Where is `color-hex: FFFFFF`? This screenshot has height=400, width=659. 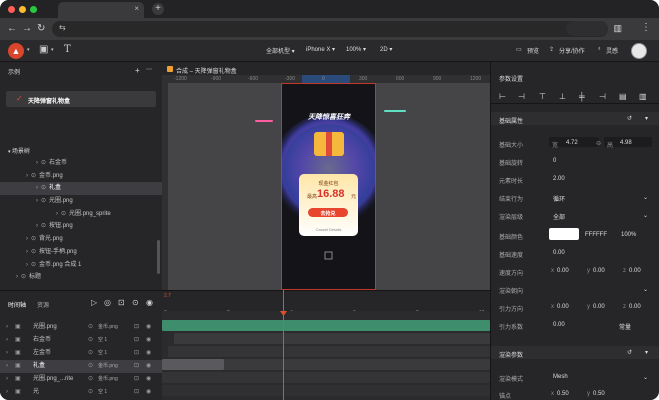 color-hex: FFFFFF is located at coordinates (596, 235).